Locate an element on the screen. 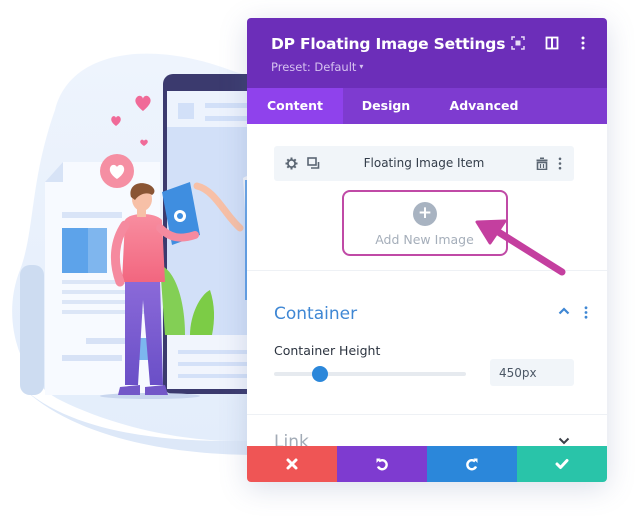 This screenshot has width=639, height=517. close-icon is located at coordinates (292, 464).